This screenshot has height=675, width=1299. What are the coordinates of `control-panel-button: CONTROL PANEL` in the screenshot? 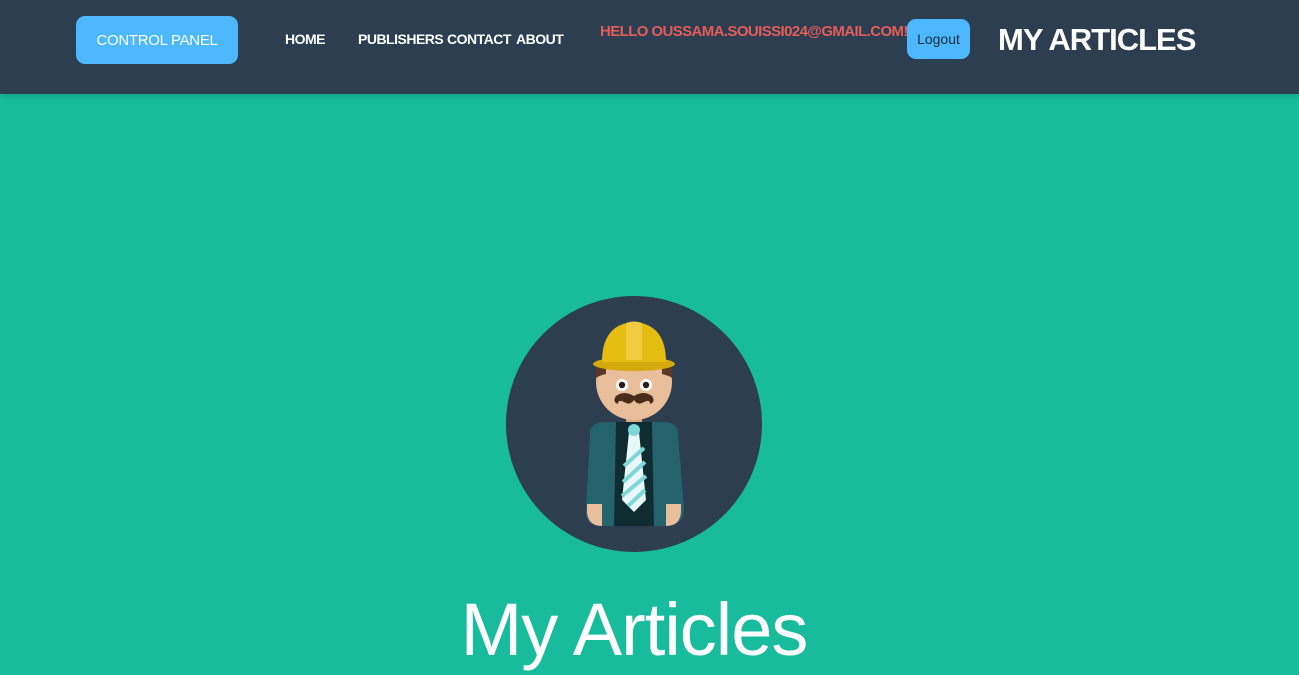 It's located at (157, 40).